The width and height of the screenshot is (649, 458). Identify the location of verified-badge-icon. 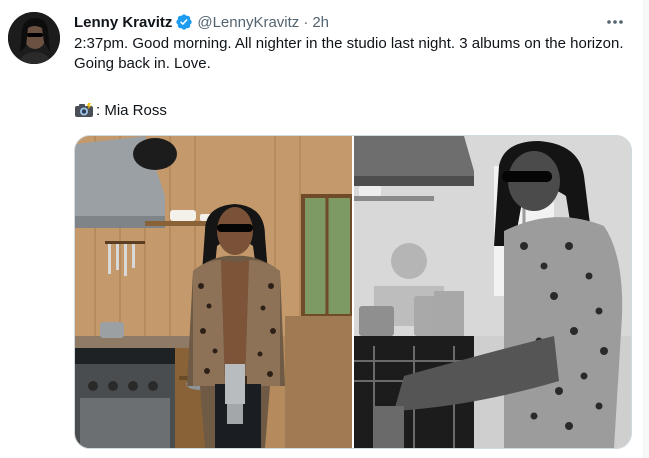
(184, 22).